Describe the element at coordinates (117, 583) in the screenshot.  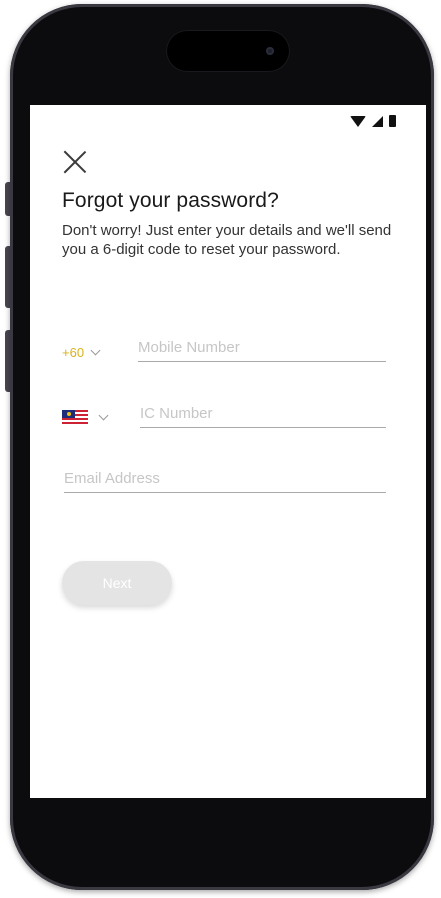
I see `next-button: Next` at that location.